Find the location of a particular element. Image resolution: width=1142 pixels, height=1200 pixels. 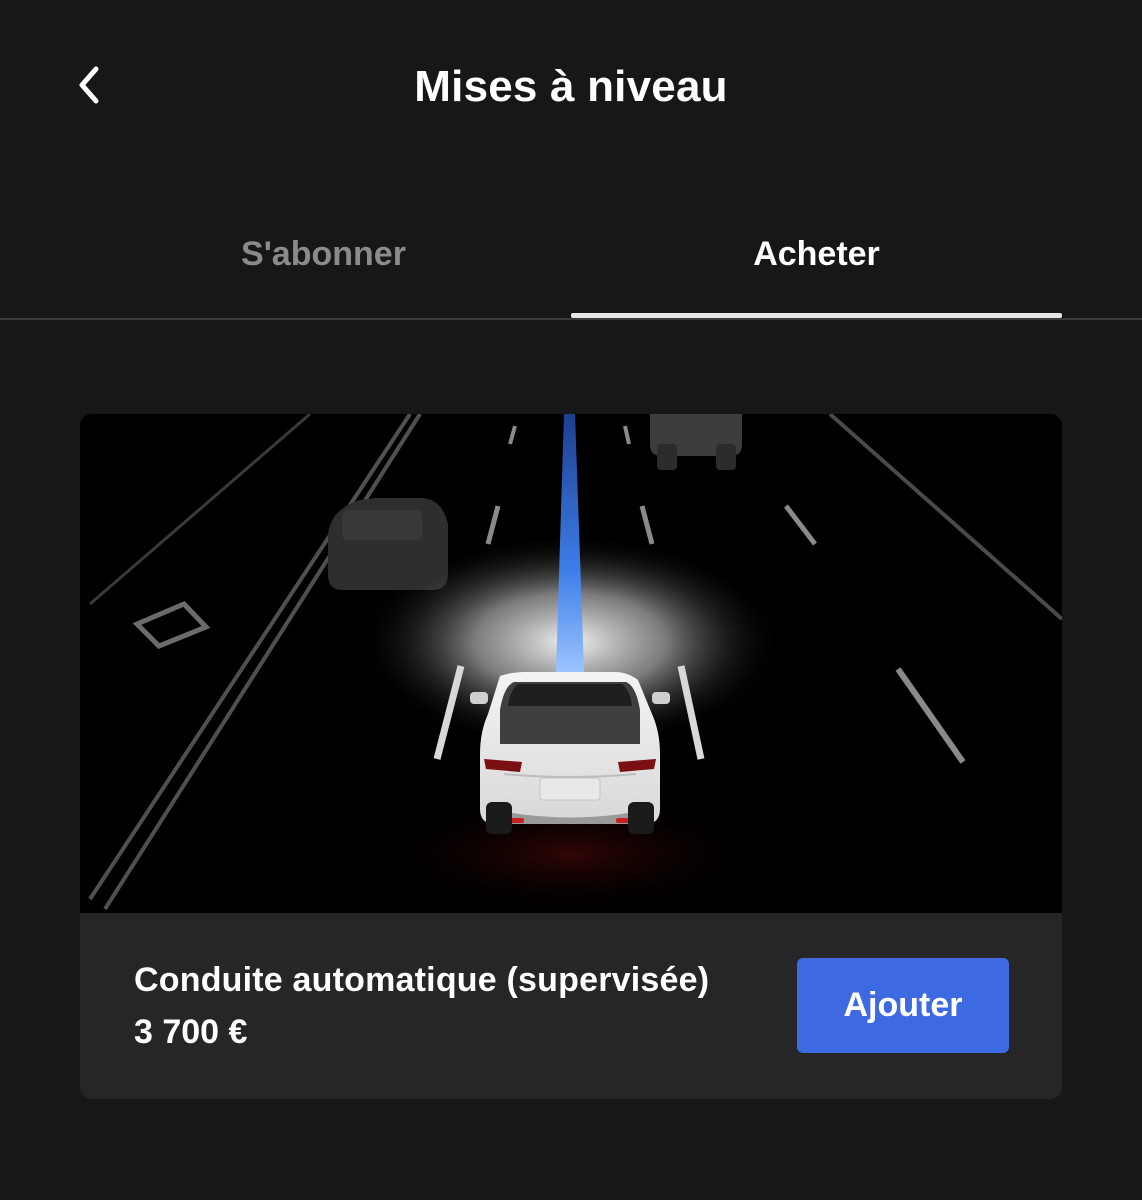

add-button: Ajouter is located at coordinates (903, 1005).